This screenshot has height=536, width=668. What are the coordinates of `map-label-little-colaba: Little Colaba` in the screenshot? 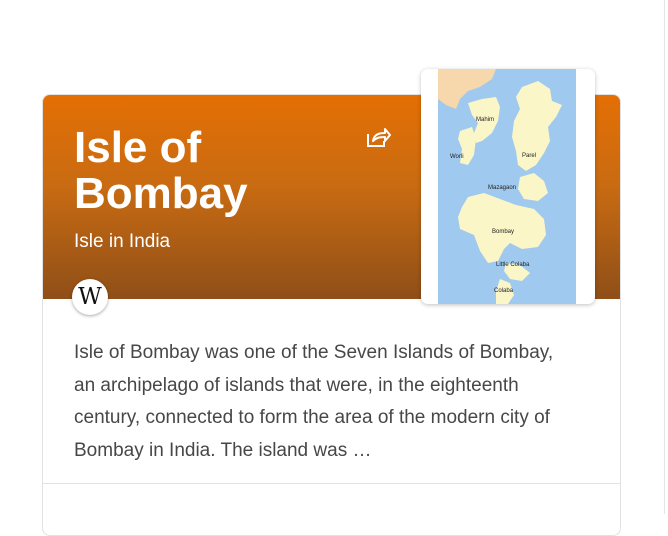 It's located at (513, 265).